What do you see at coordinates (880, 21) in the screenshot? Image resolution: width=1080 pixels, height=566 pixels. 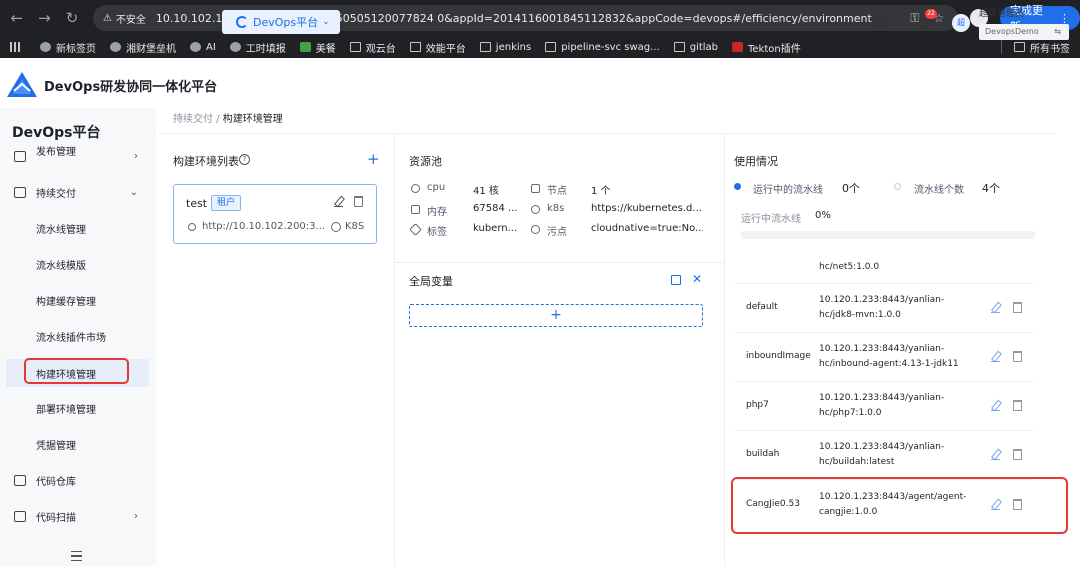 I see `message-icon` at bounding box center [880, 21].